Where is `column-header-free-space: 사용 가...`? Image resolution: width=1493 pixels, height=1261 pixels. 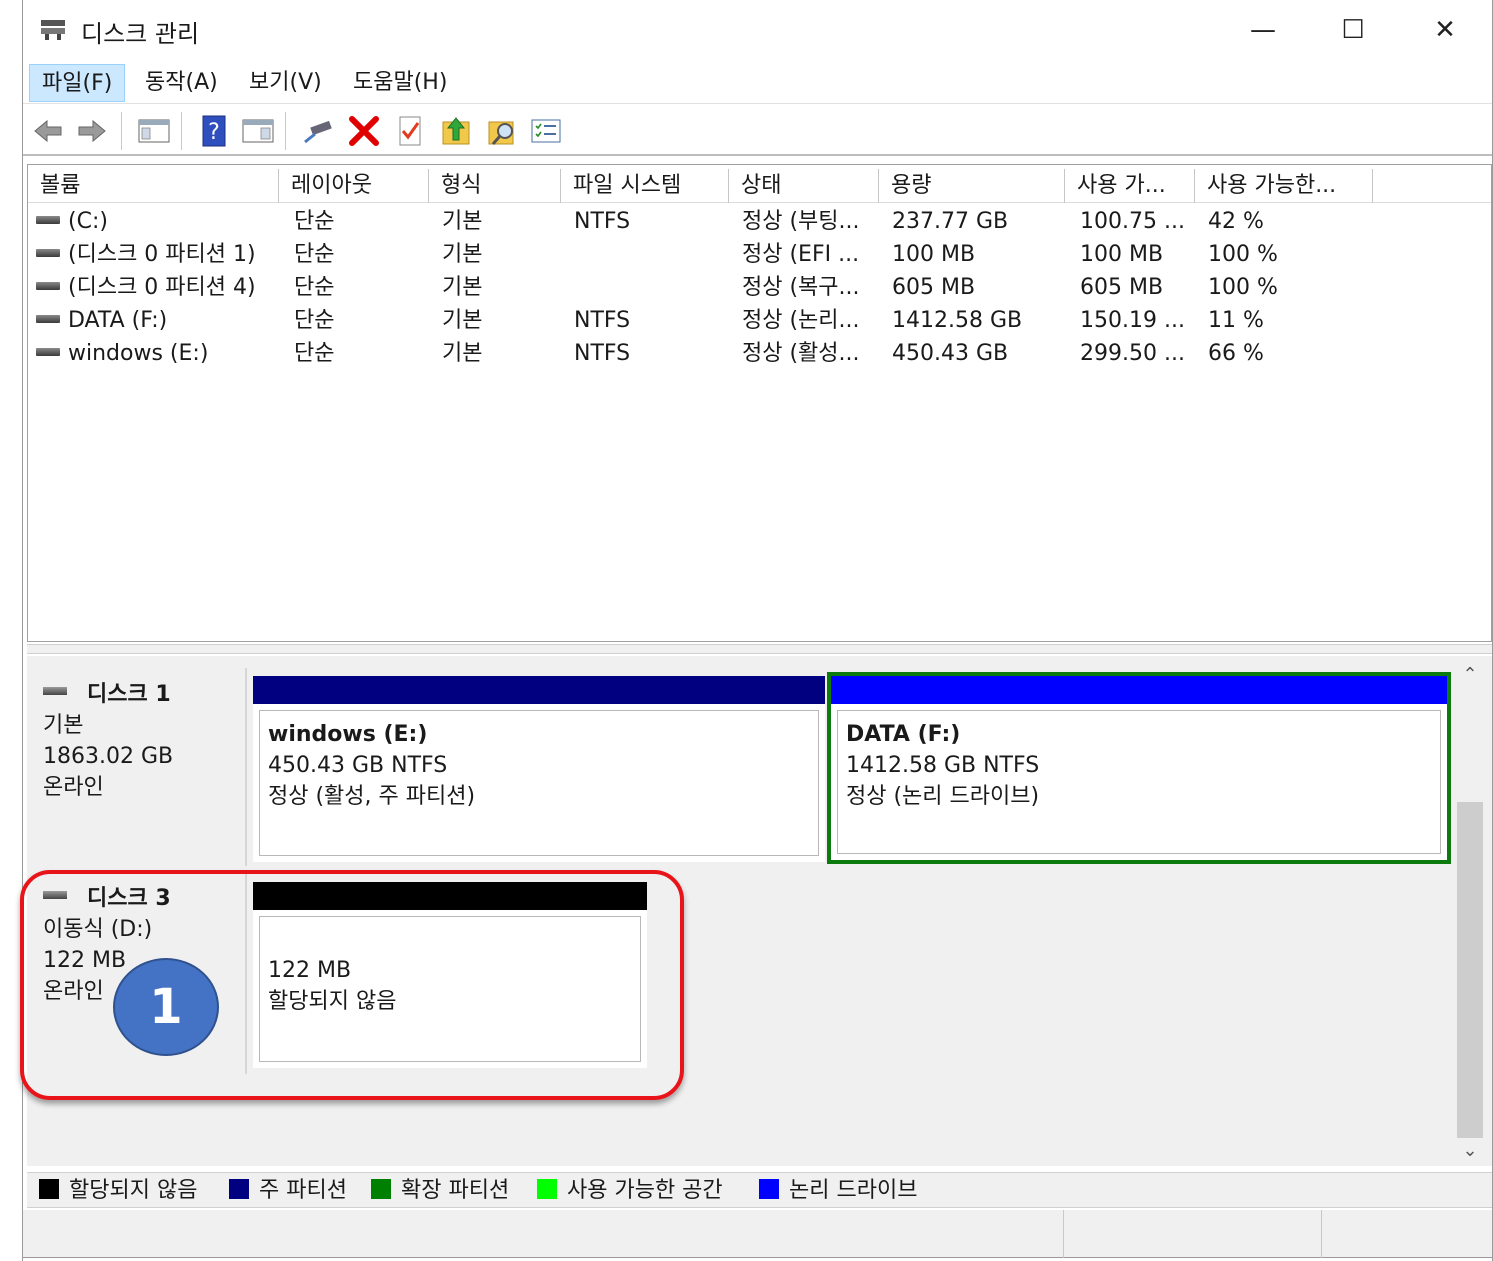
column-header-free-space: 사용 가... is located at coordinates (1130, 186).